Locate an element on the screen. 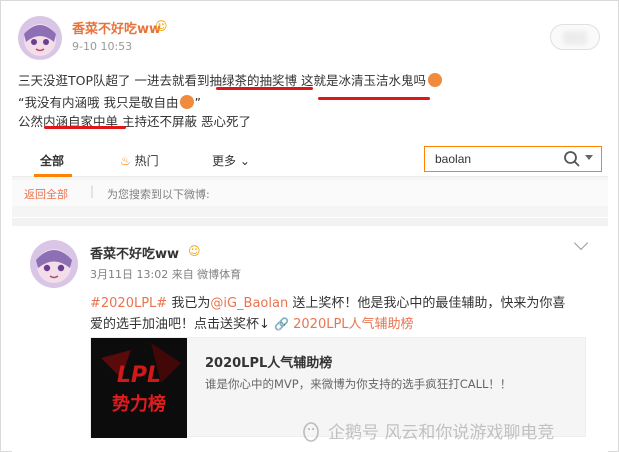  back-all-link: 返回全部 is located at coordinates (46, 194).